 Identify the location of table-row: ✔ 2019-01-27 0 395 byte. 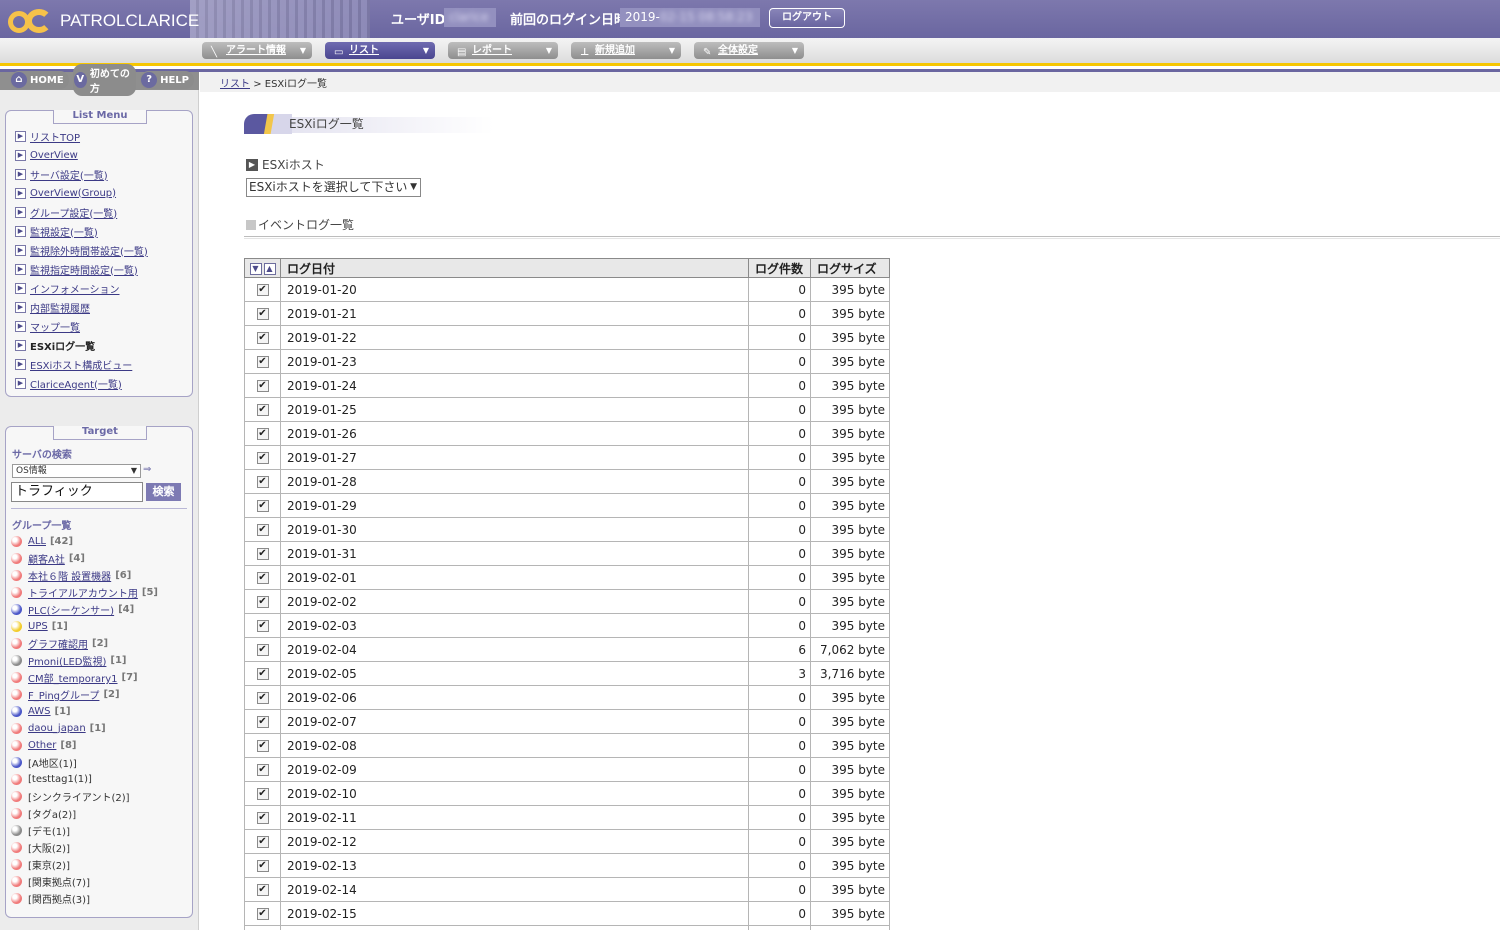
(567, 457).